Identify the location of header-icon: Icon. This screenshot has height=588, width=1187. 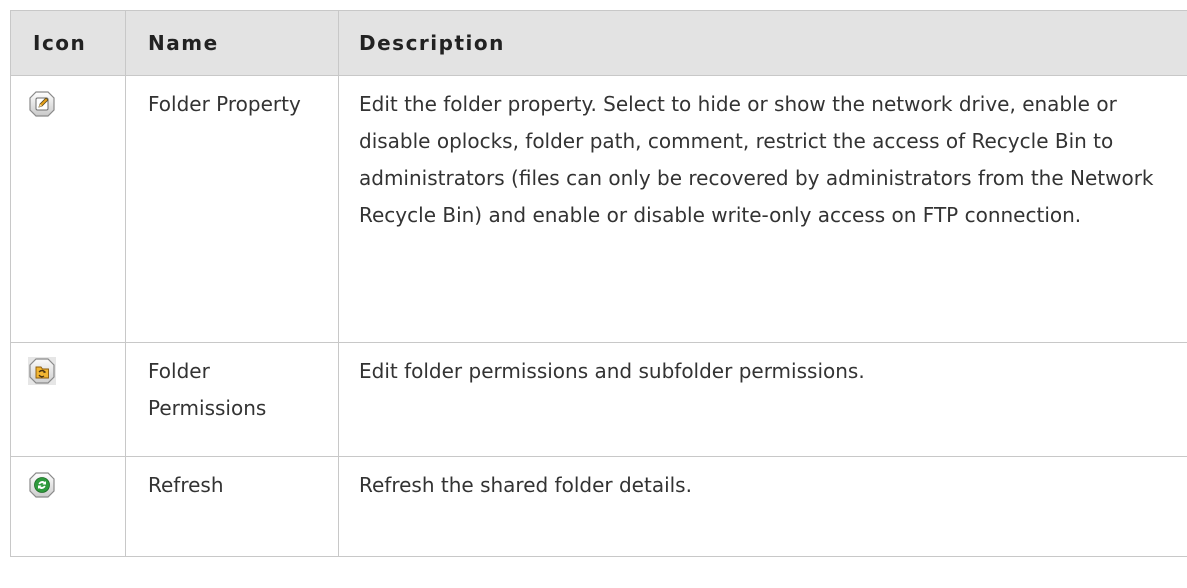
(68, 43).